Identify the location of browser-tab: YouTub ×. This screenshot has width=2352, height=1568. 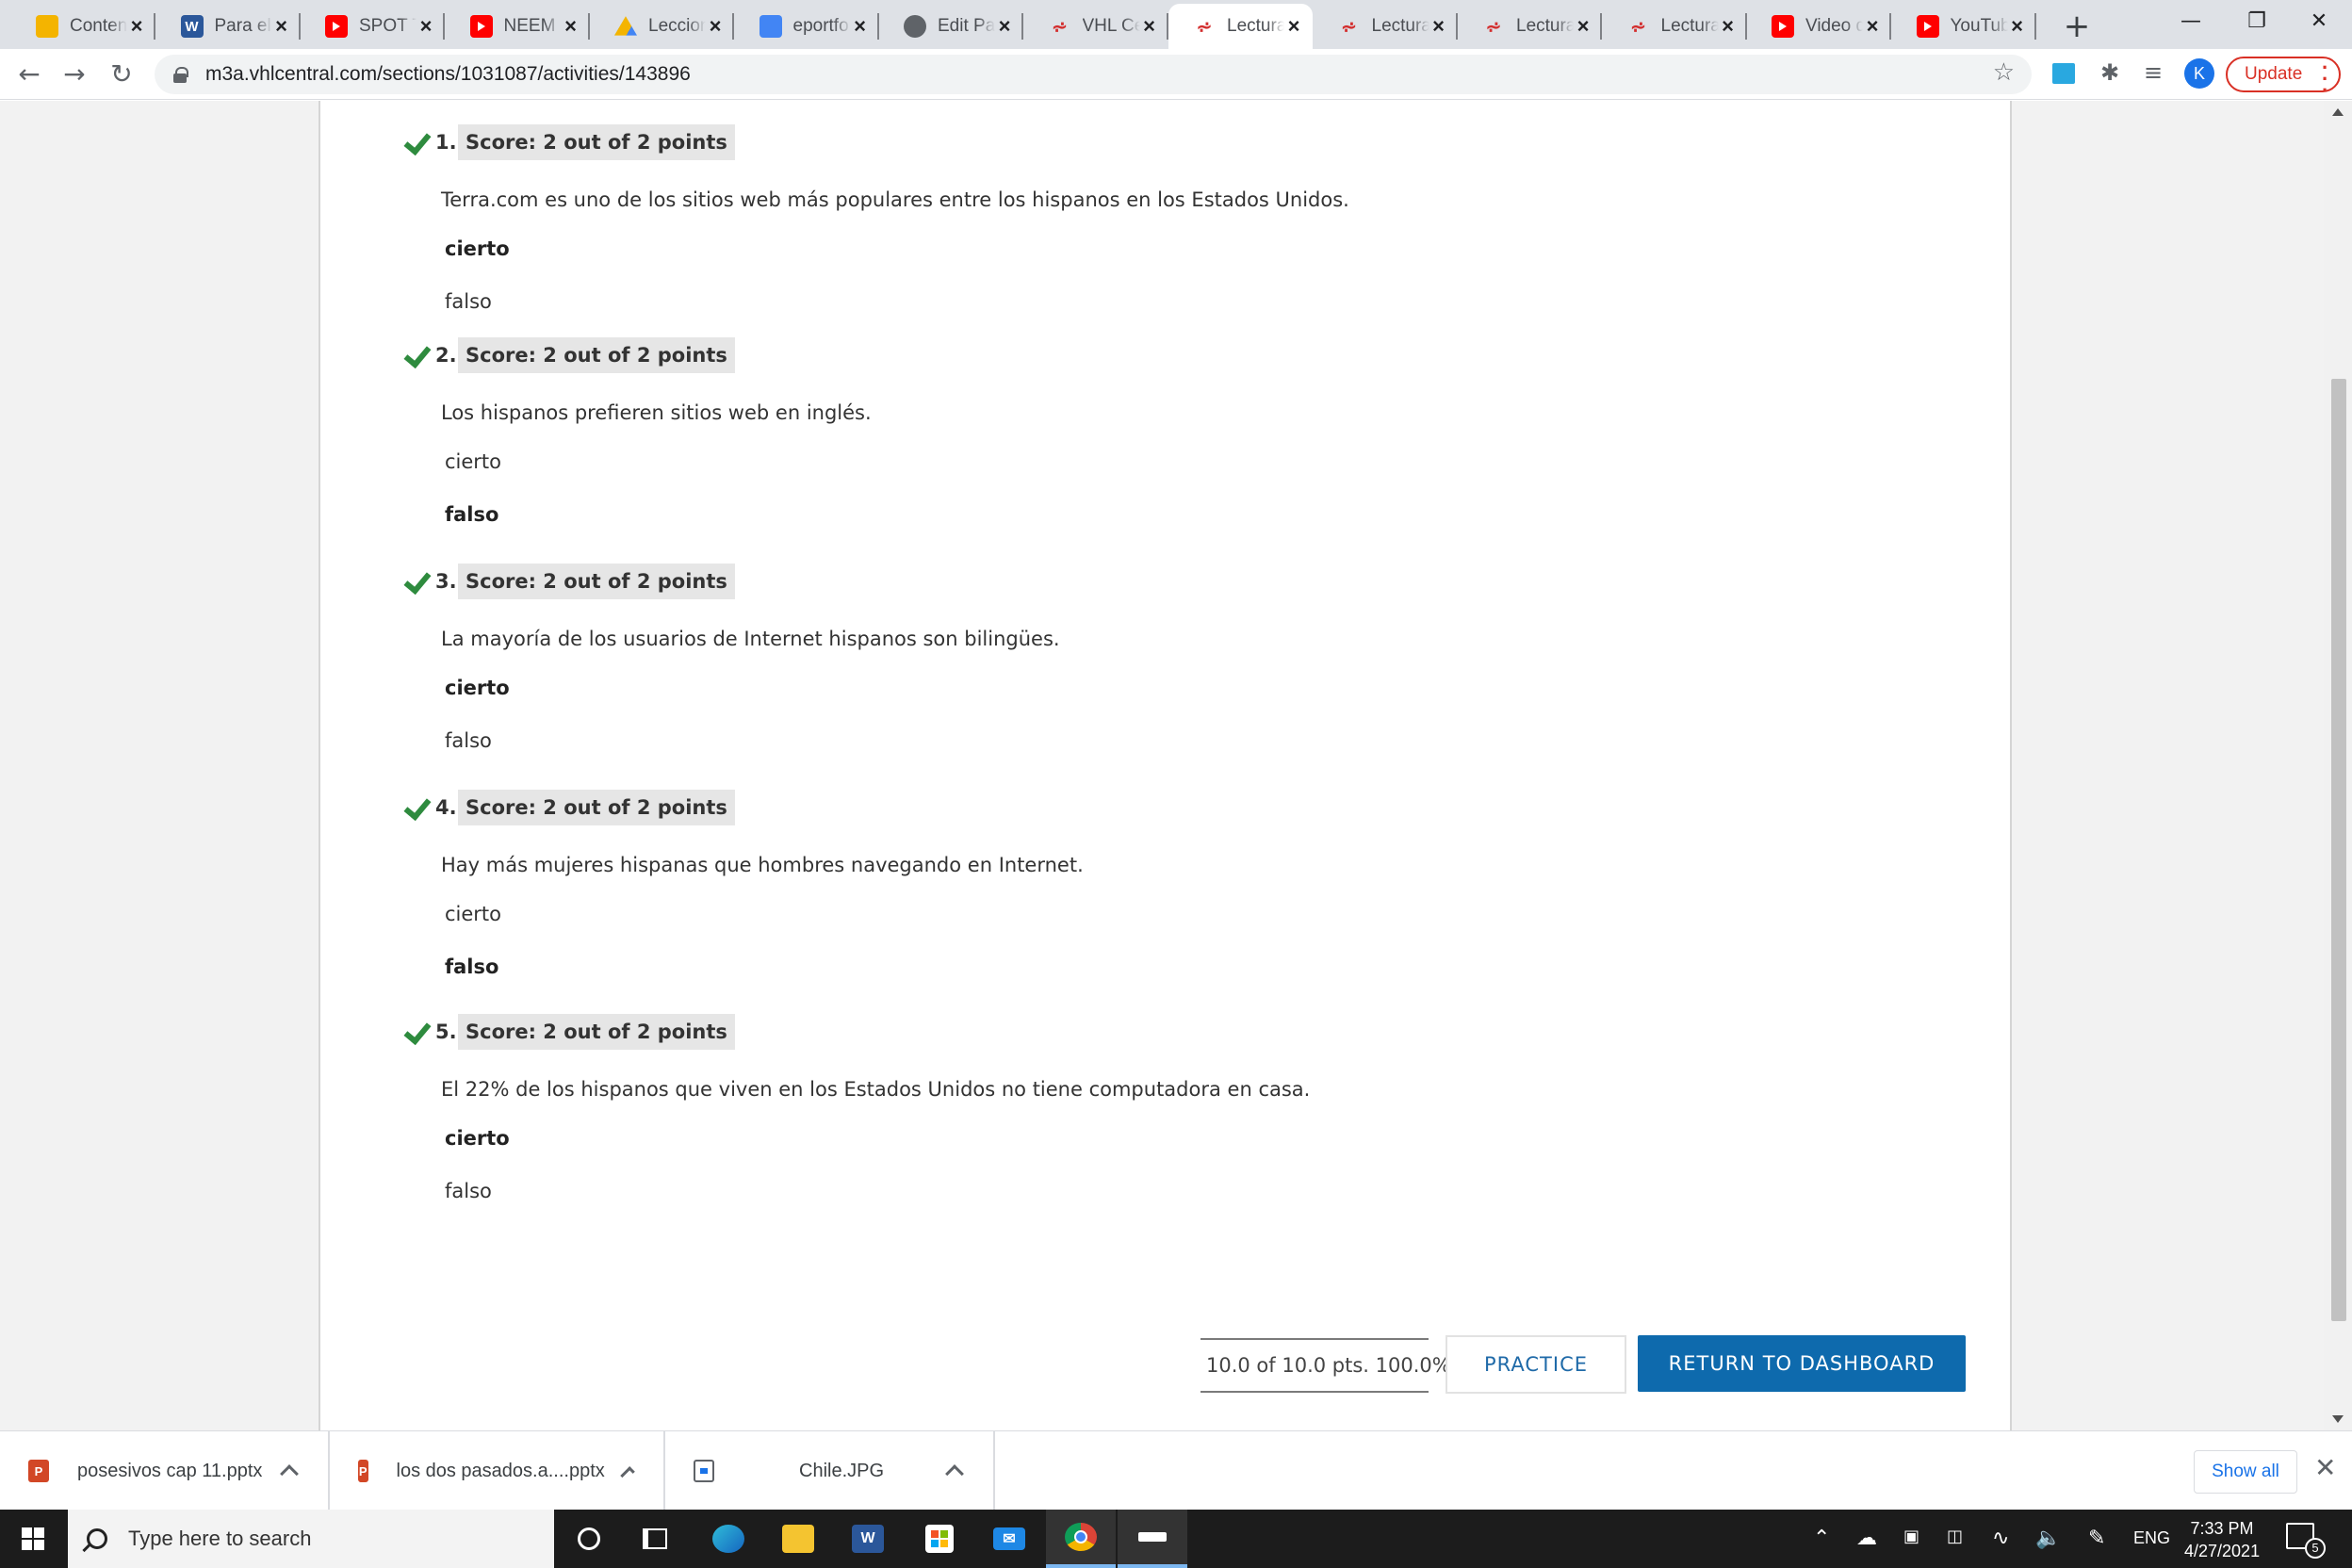
(1964, 26).